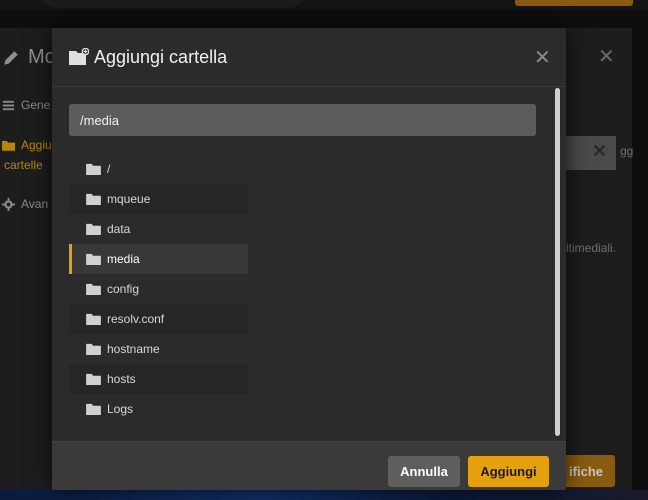 The height and width of the screenshot is (500, 648). I want to click on nav-folders-label: Aggiu, so click(36, 145).